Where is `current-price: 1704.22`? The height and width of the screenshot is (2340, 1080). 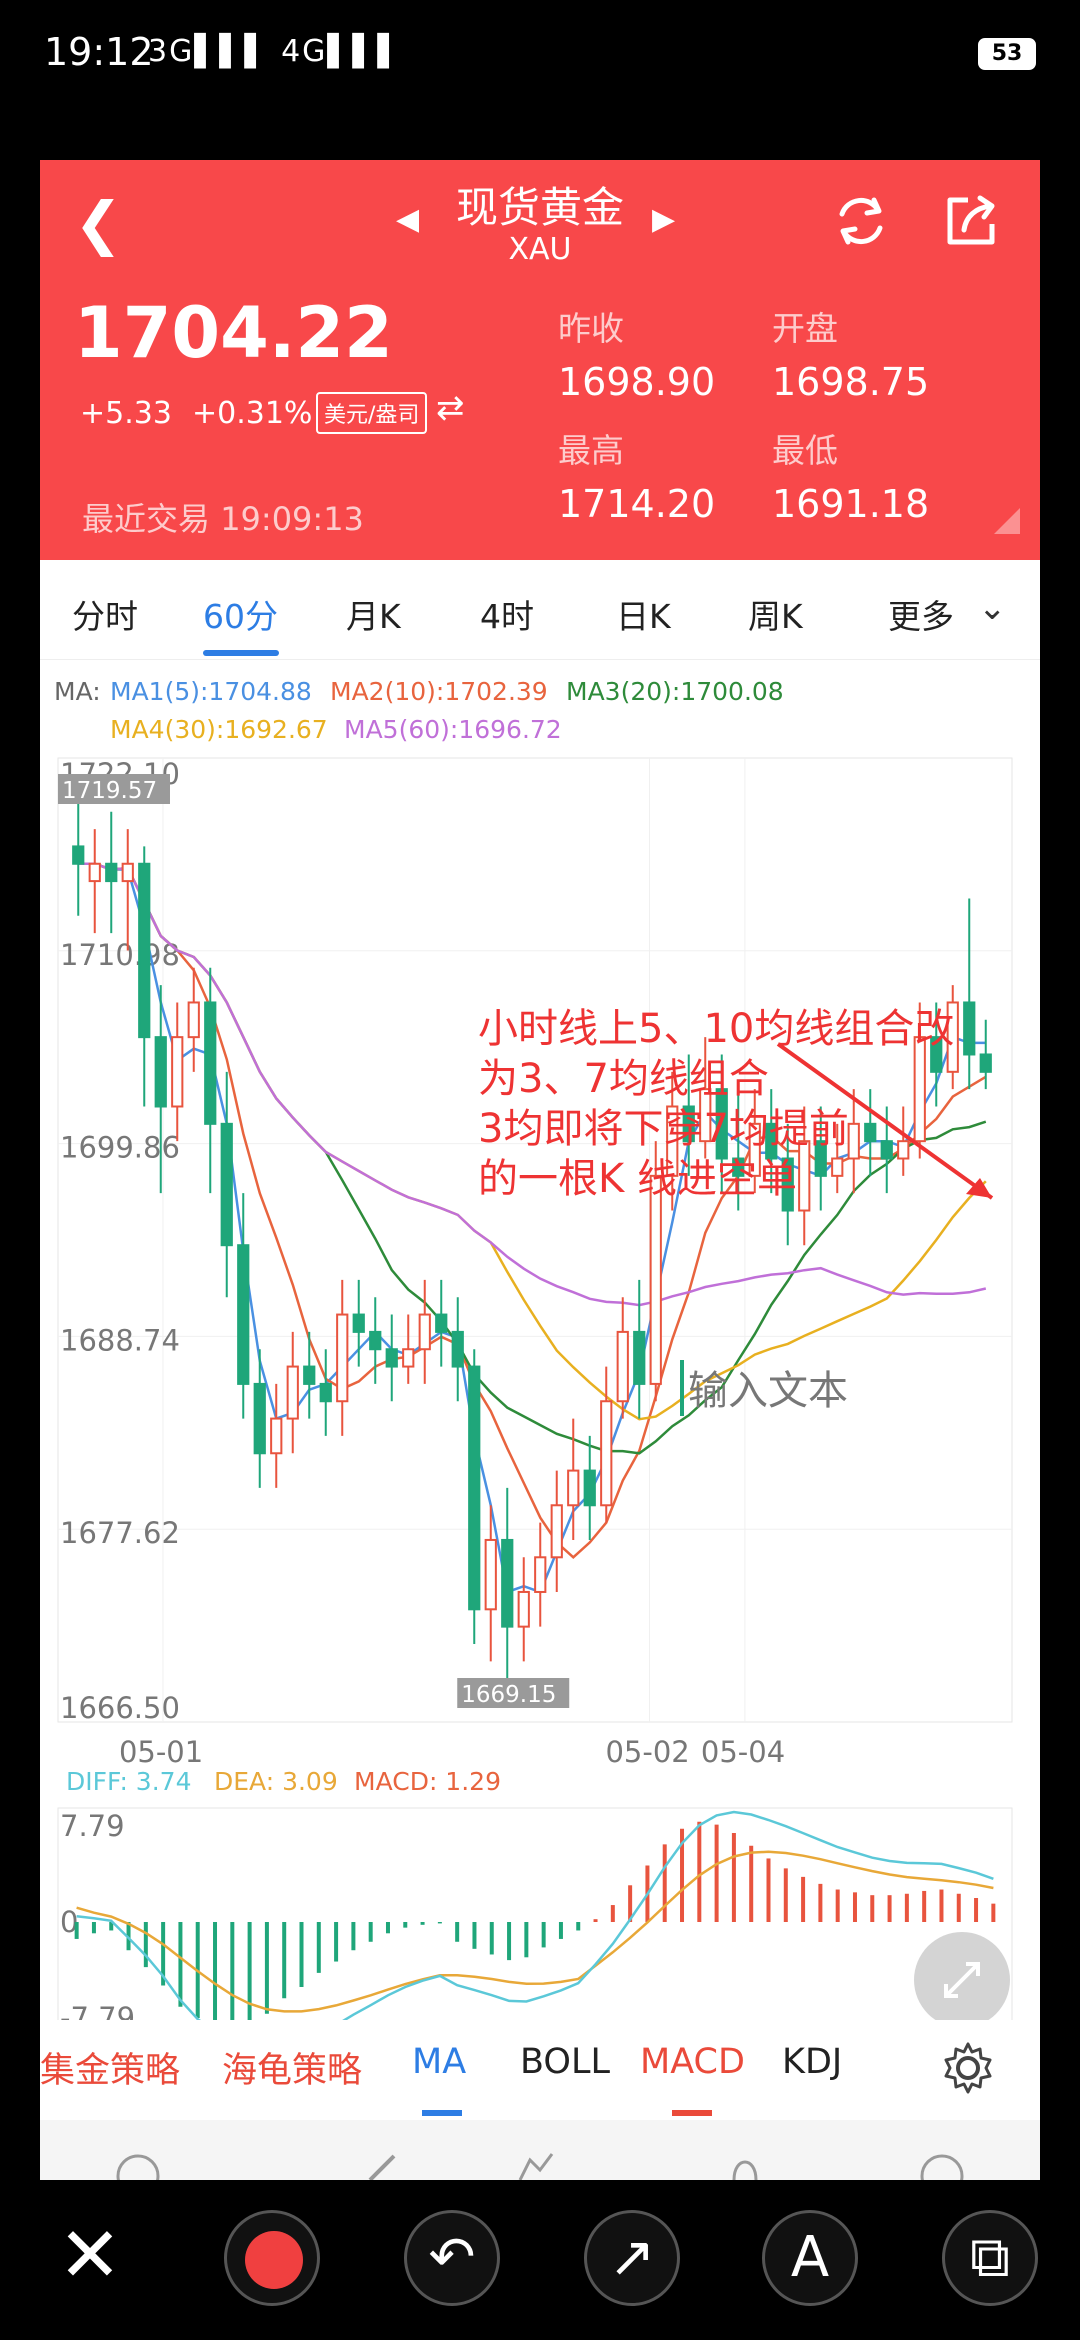
current-price: 1704.22 is located at coordinates (233, 333).